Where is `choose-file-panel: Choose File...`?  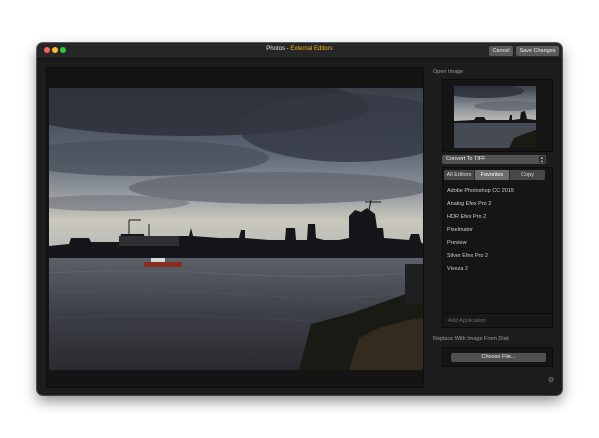 choose-file-panel: Choose File... is located at coordinates (497, 357).